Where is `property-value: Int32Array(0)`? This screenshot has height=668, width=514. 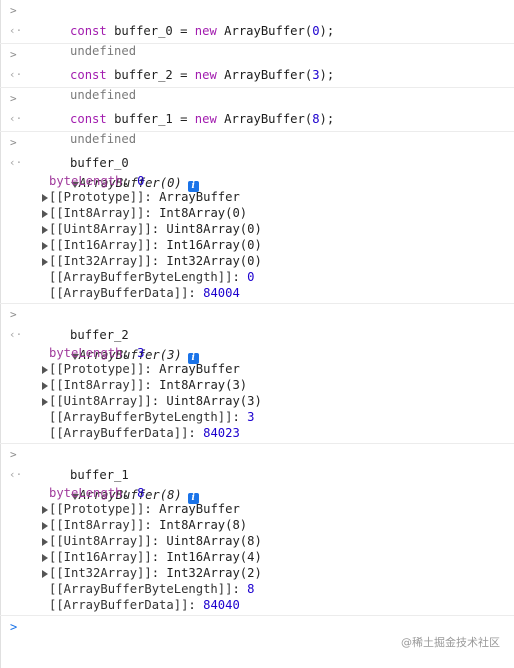 property-value: Int32Array(0) is located at coordinates (214, 261).